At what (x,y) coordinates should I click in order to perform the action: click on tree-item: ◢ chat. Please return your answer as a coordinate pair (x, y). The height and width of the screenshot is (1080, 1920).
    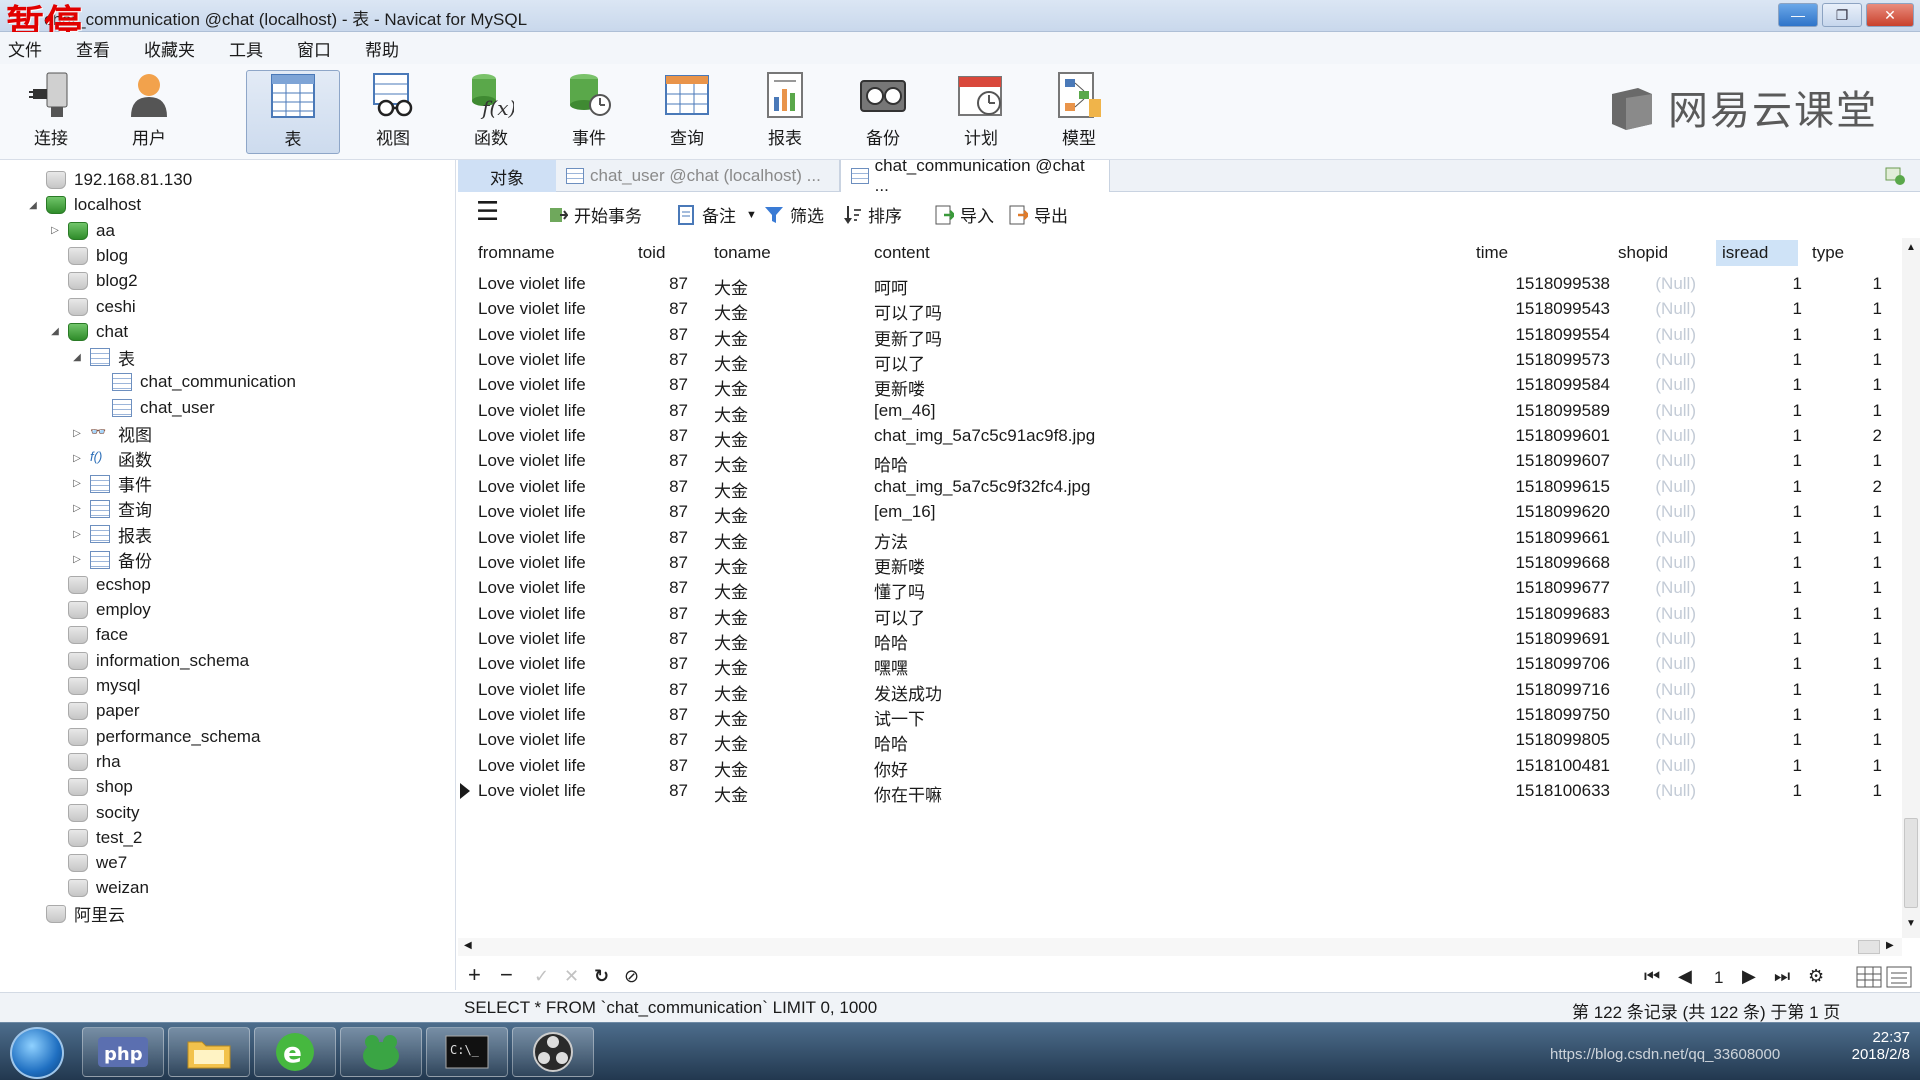
    Looking at the image, I should click on (88, 332).